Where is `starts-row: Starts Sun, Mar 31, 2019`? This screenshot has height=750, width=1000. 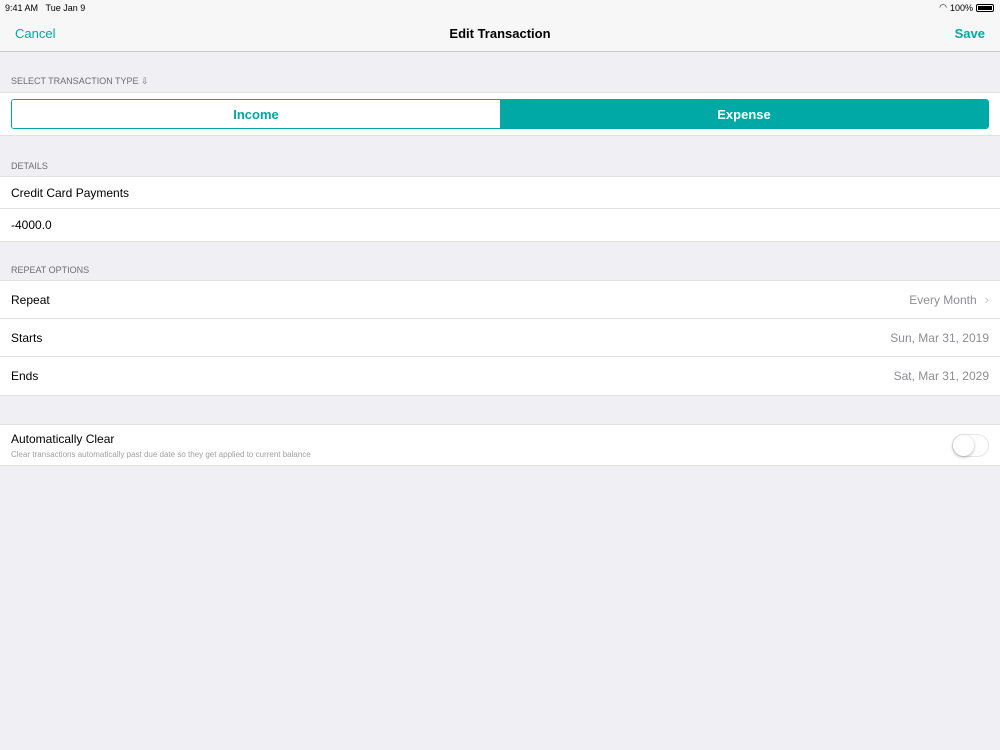 starts-row: Starts Sun, Mar 31, 2019 is located at coordinates (500, 338).